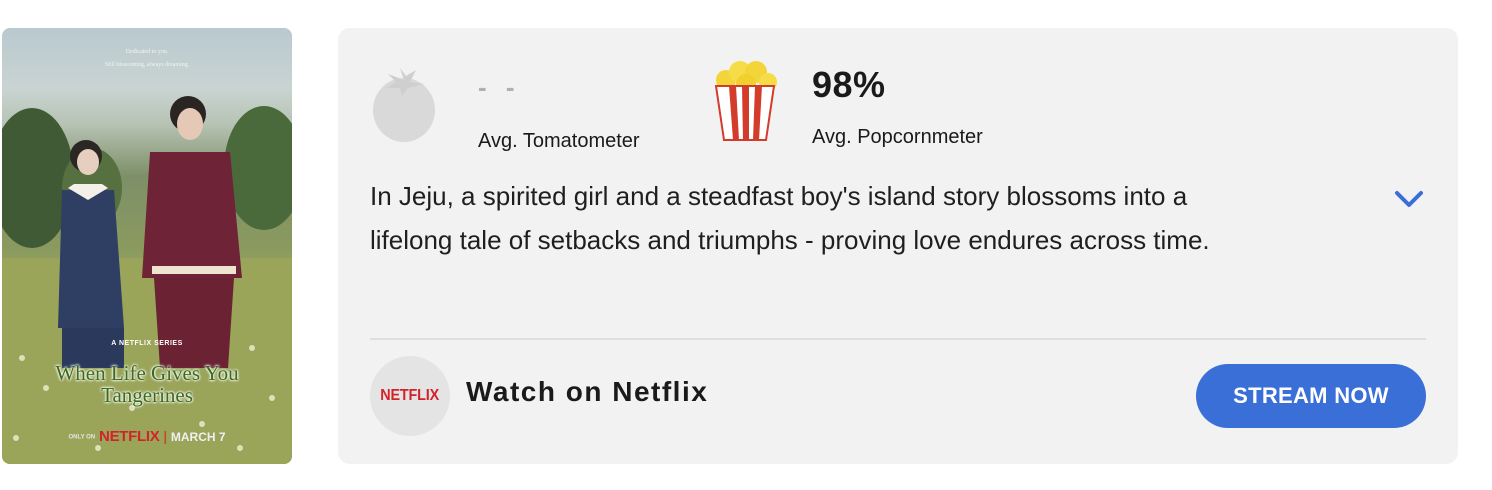 This screenshot has height=490, width=1492. I want to click on popcornmeter-score: 98%, so click(849, 84).